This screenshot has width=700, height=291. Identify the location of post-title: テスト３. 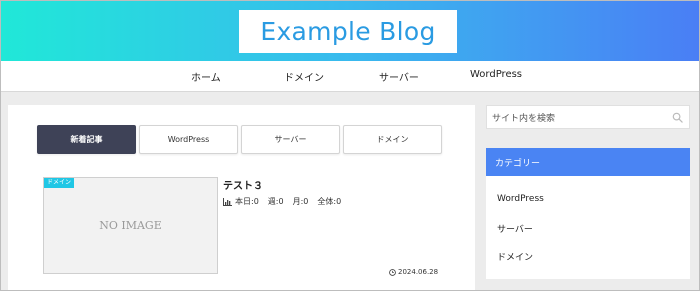
(243, 184).